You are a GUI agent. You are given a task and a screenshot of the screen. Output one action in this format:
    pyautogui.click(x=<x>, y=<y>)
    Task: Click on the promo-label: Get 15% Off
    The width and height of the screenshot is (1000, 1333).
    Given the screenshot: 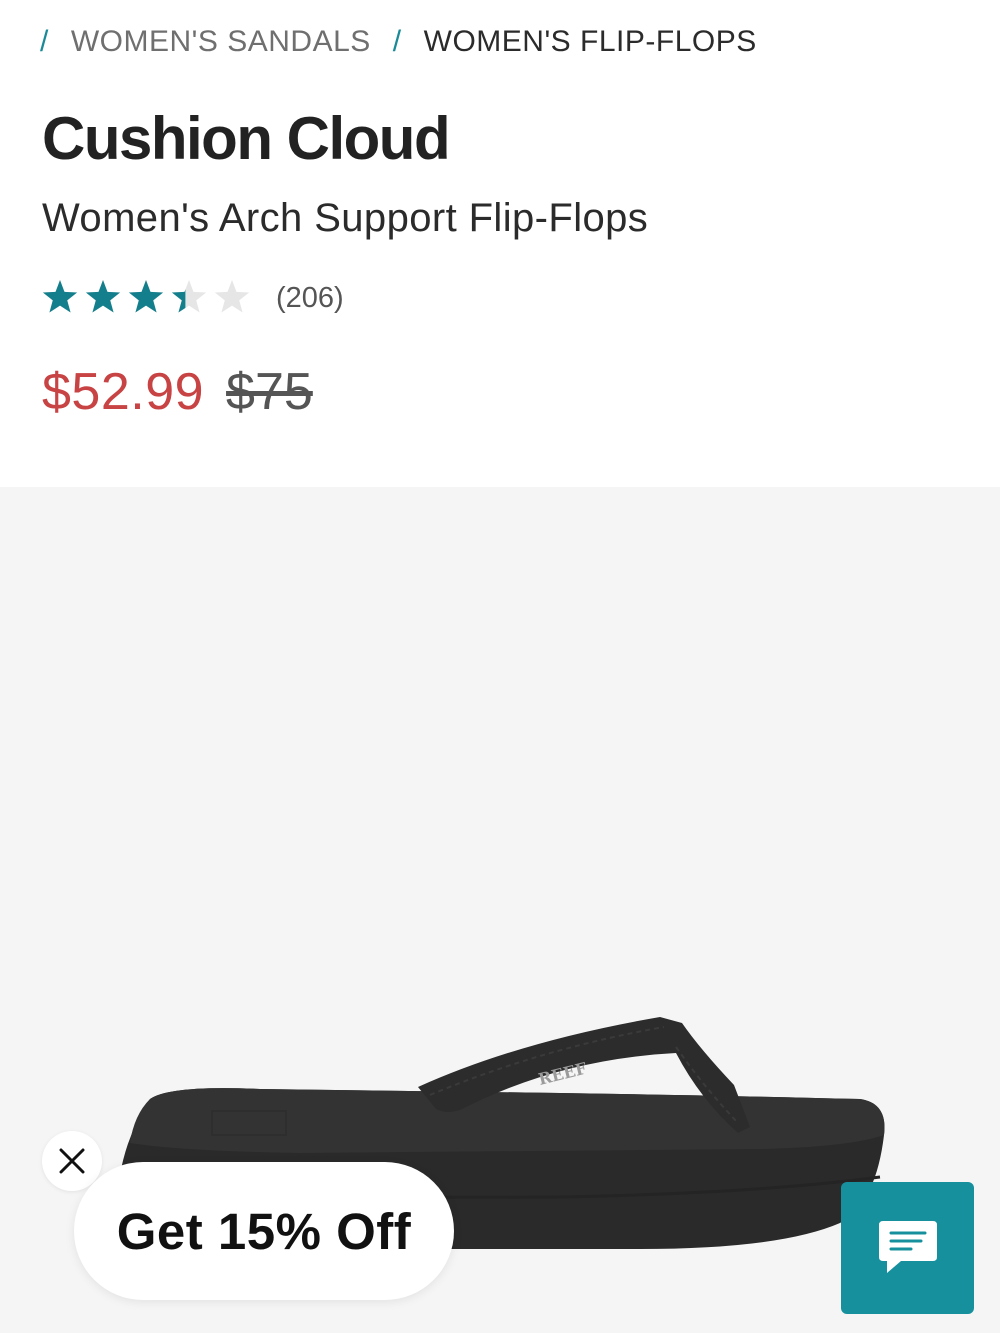 What is the action you would take?
    pyautogui.click(x=264, y=1231)
    